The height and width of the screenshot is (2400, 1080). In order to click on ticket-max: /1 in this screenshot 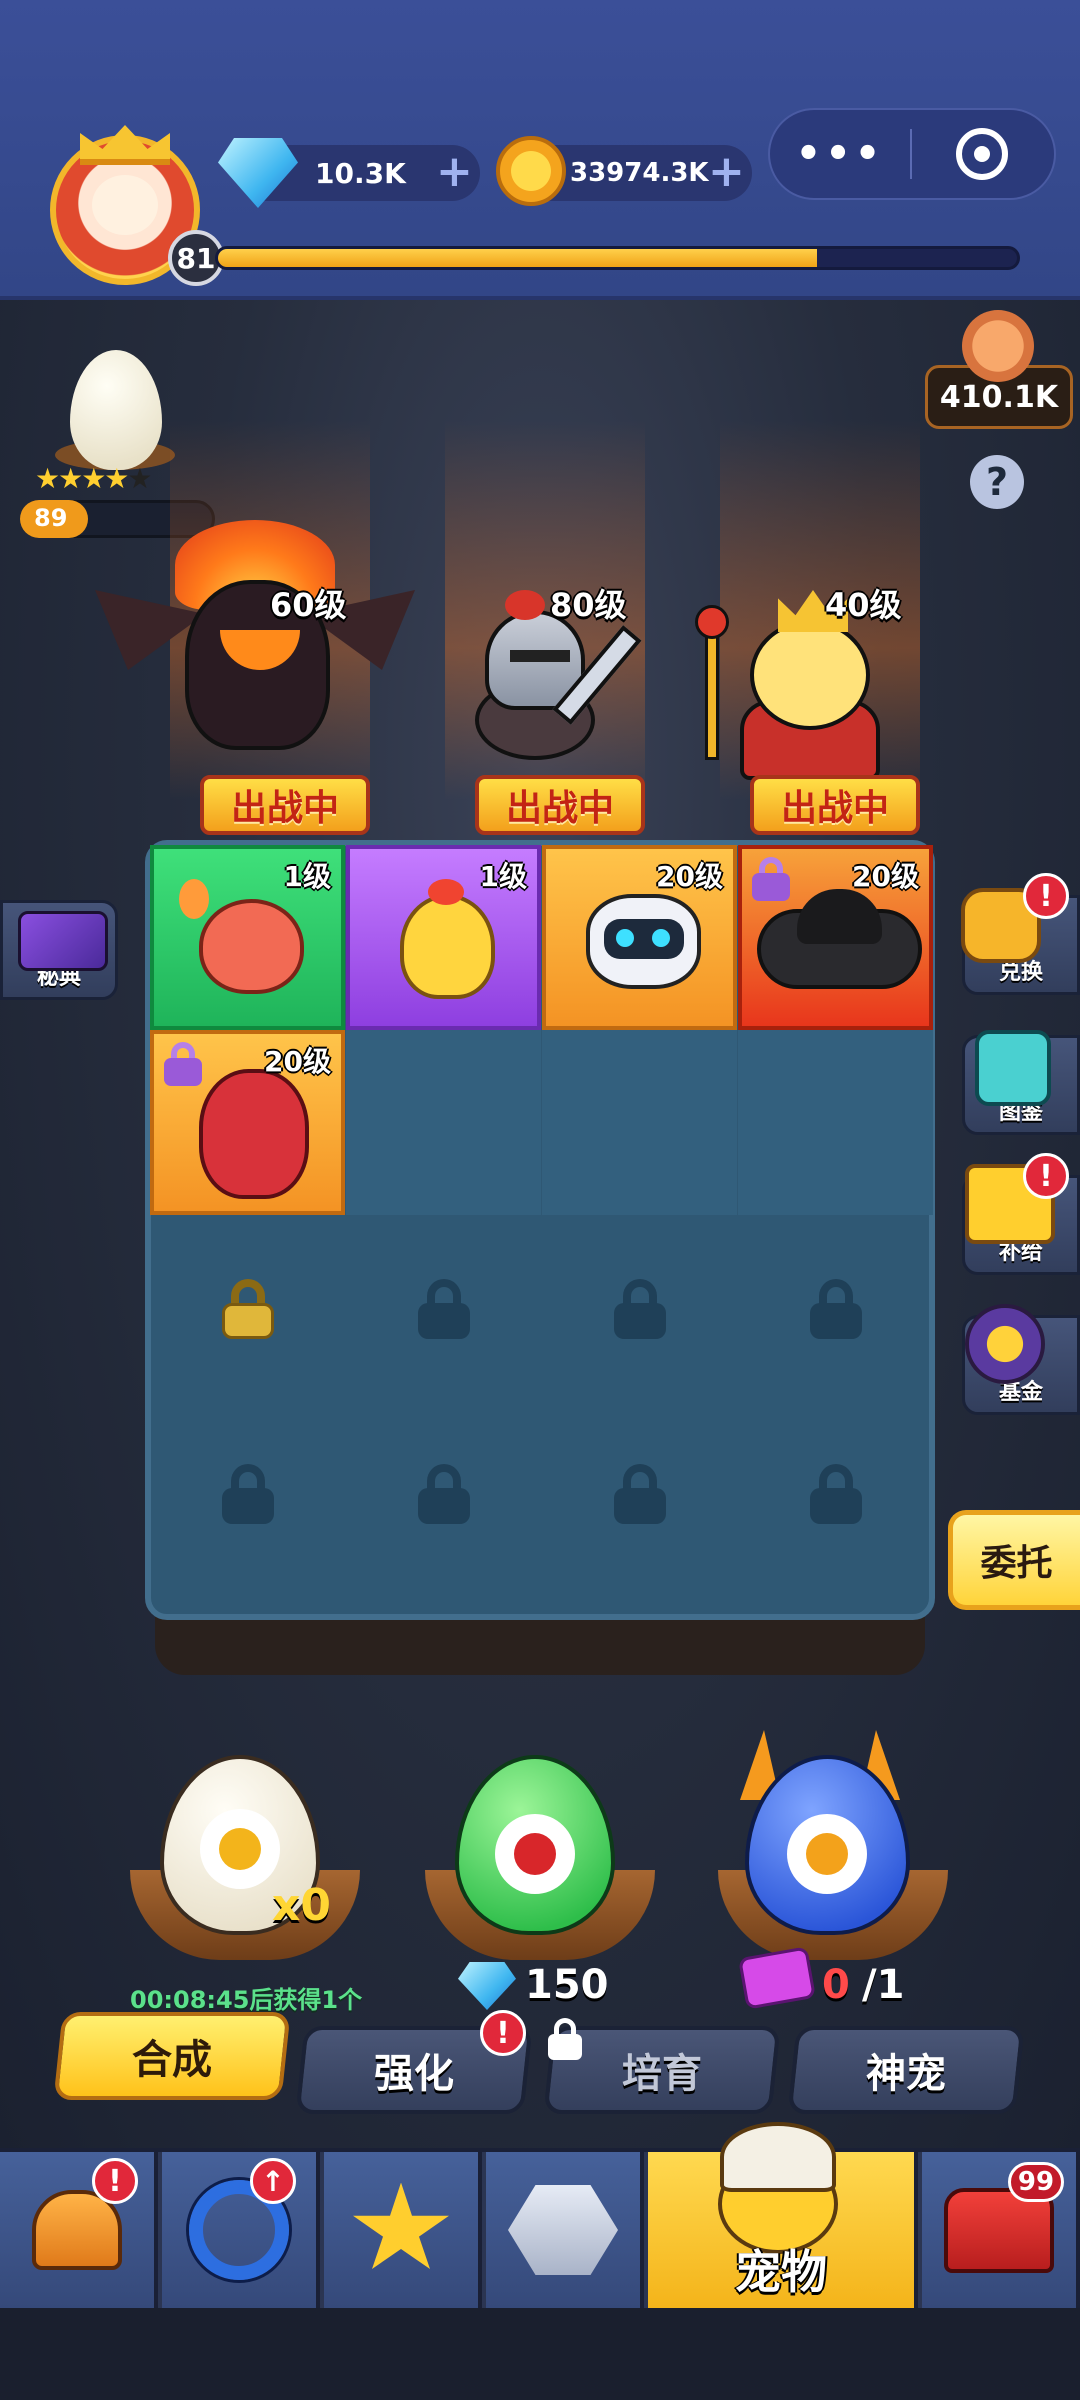, I will do `click(883, 1985)`.